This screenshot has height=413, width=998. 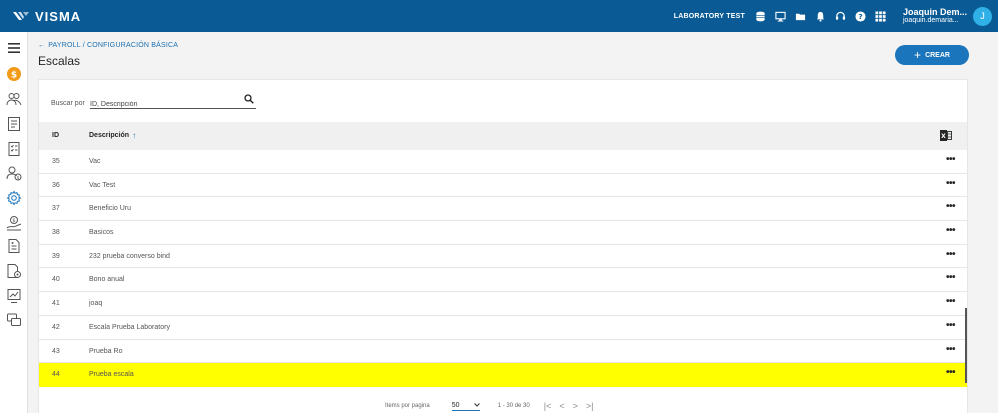 What do you see at coordinates (55, 135) in the screenshot?
I see `column-header-id: ID` at bounding box center [55, 135].